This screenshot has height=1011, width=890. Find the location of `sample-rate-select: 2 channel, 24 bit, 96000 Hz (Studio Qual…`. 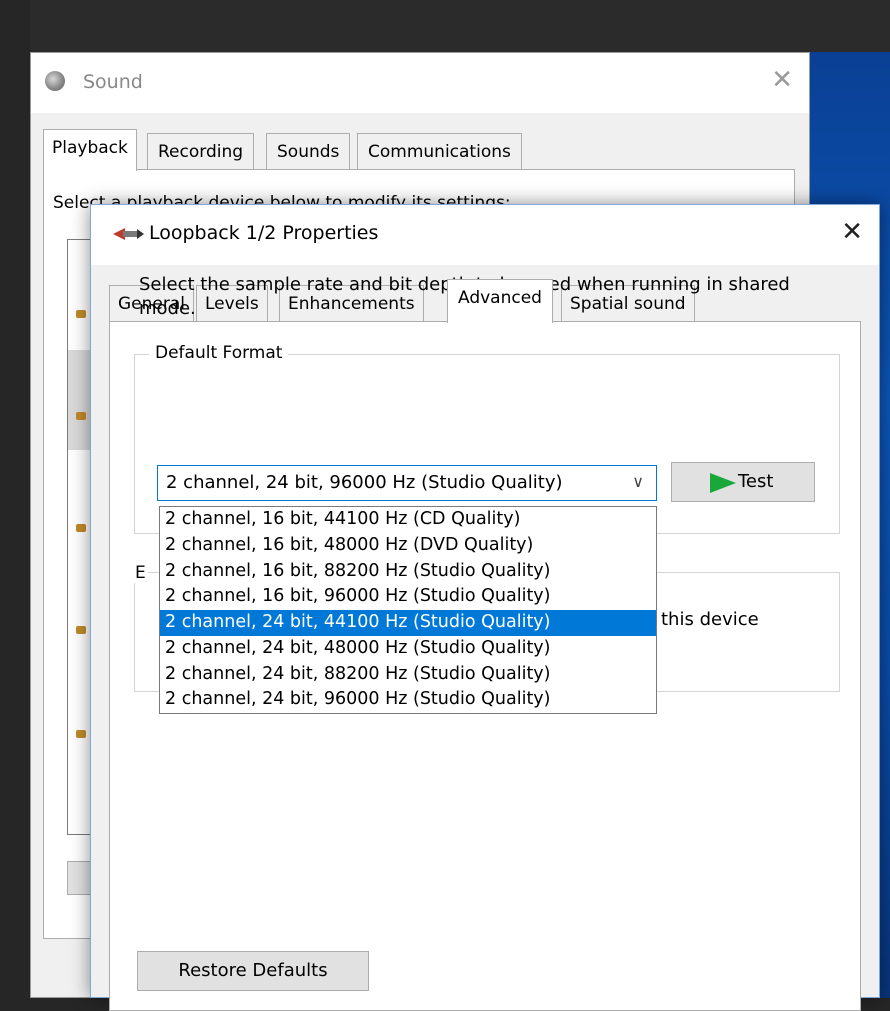

sample-rate-select: 2 channel, 24 bit, 96000 Hz (Studio Qual… is located at coordinates (407, 483).